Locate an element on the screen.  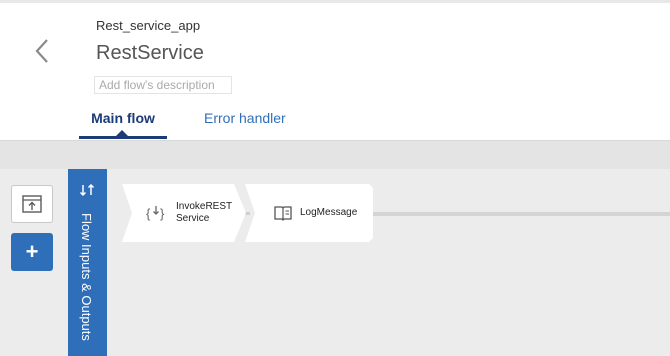
flow-node-label: LogMessage is located at coordinates (329, 212).